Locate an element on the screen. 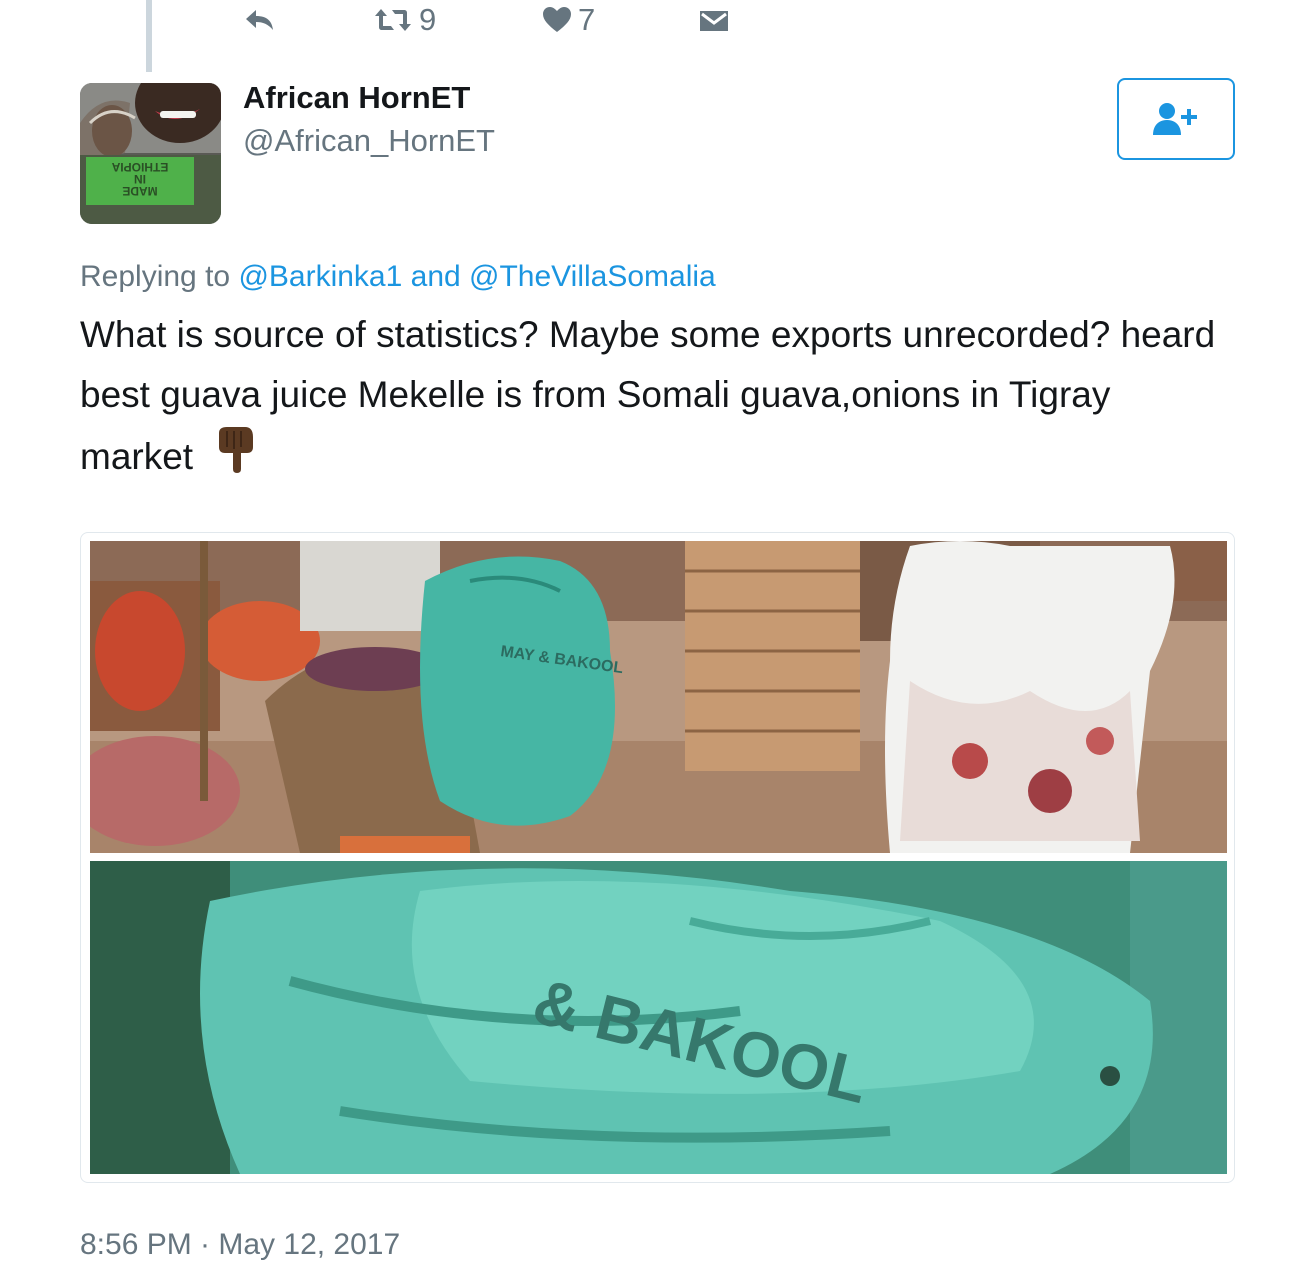 The height and width of the screenshot is (1282, 1315). avatar-image: MADE IN ETHIOPIA is located at coordinates (150, 153).